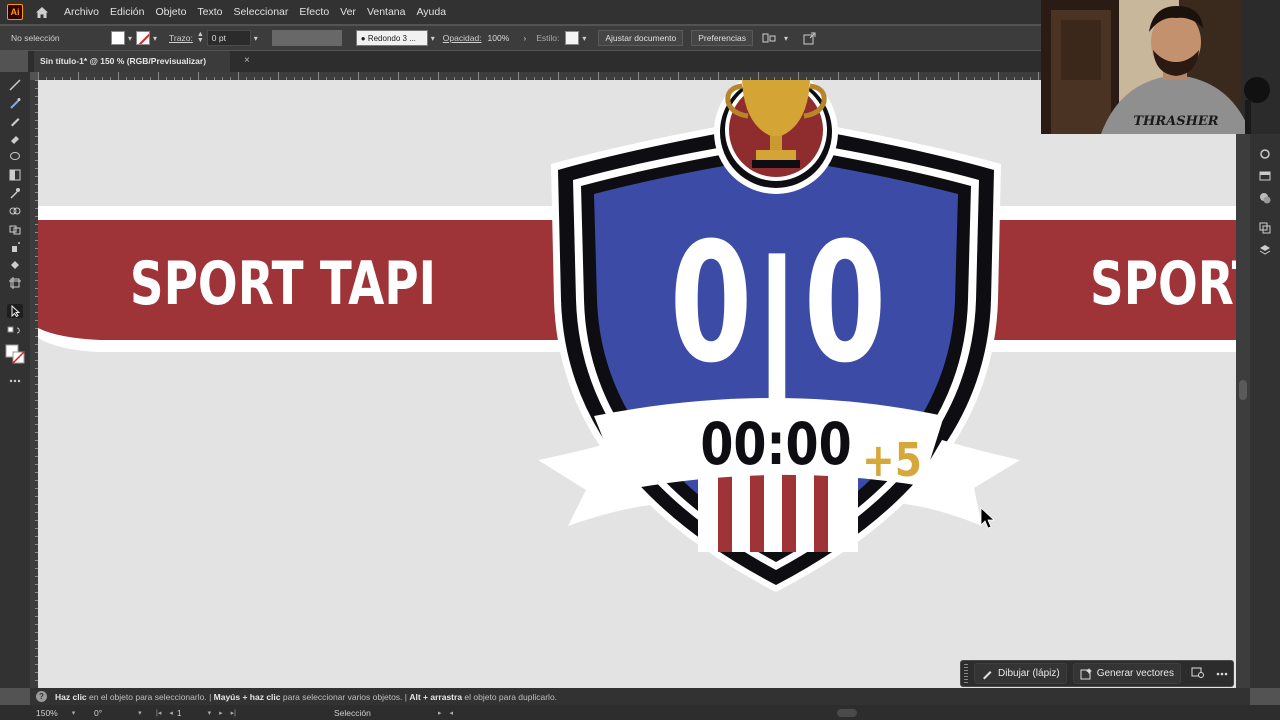  I want to click on more-tools-icon, so click(15, 381).